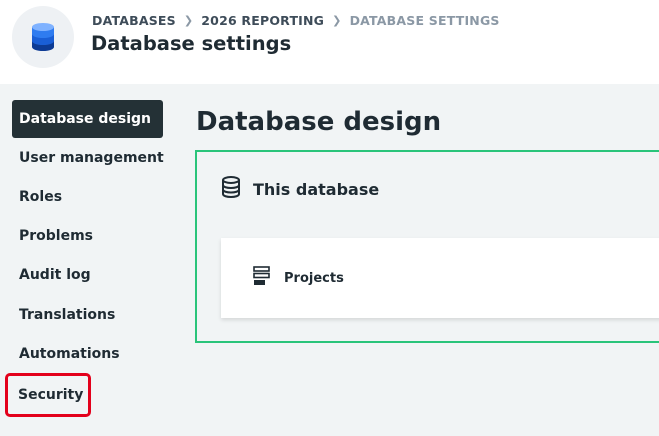 Image resolution: width=659 pixels, height=436 pixels. Describe the element at coordinates (48, 395) in the screenshot. I see `sidebar-item-security: Security` at that location.